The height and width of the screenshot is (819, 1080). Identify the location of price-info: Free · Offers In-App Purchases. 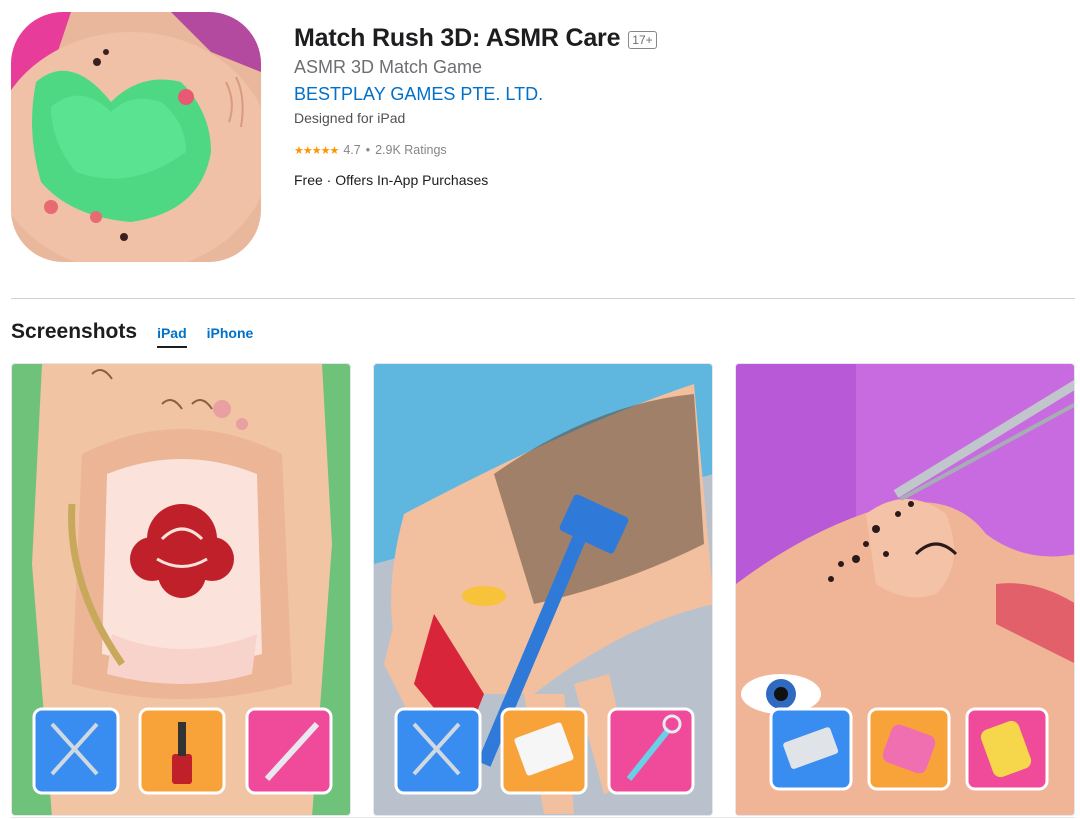
(391, 180).